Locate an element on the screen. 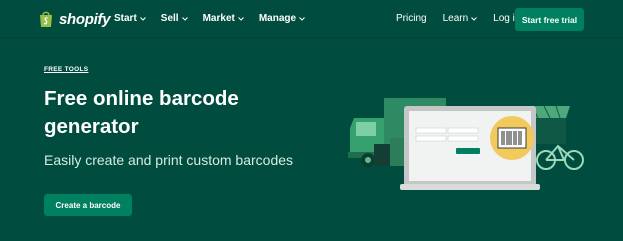  menu-item-start: Start is located at coordinates (130, 18).